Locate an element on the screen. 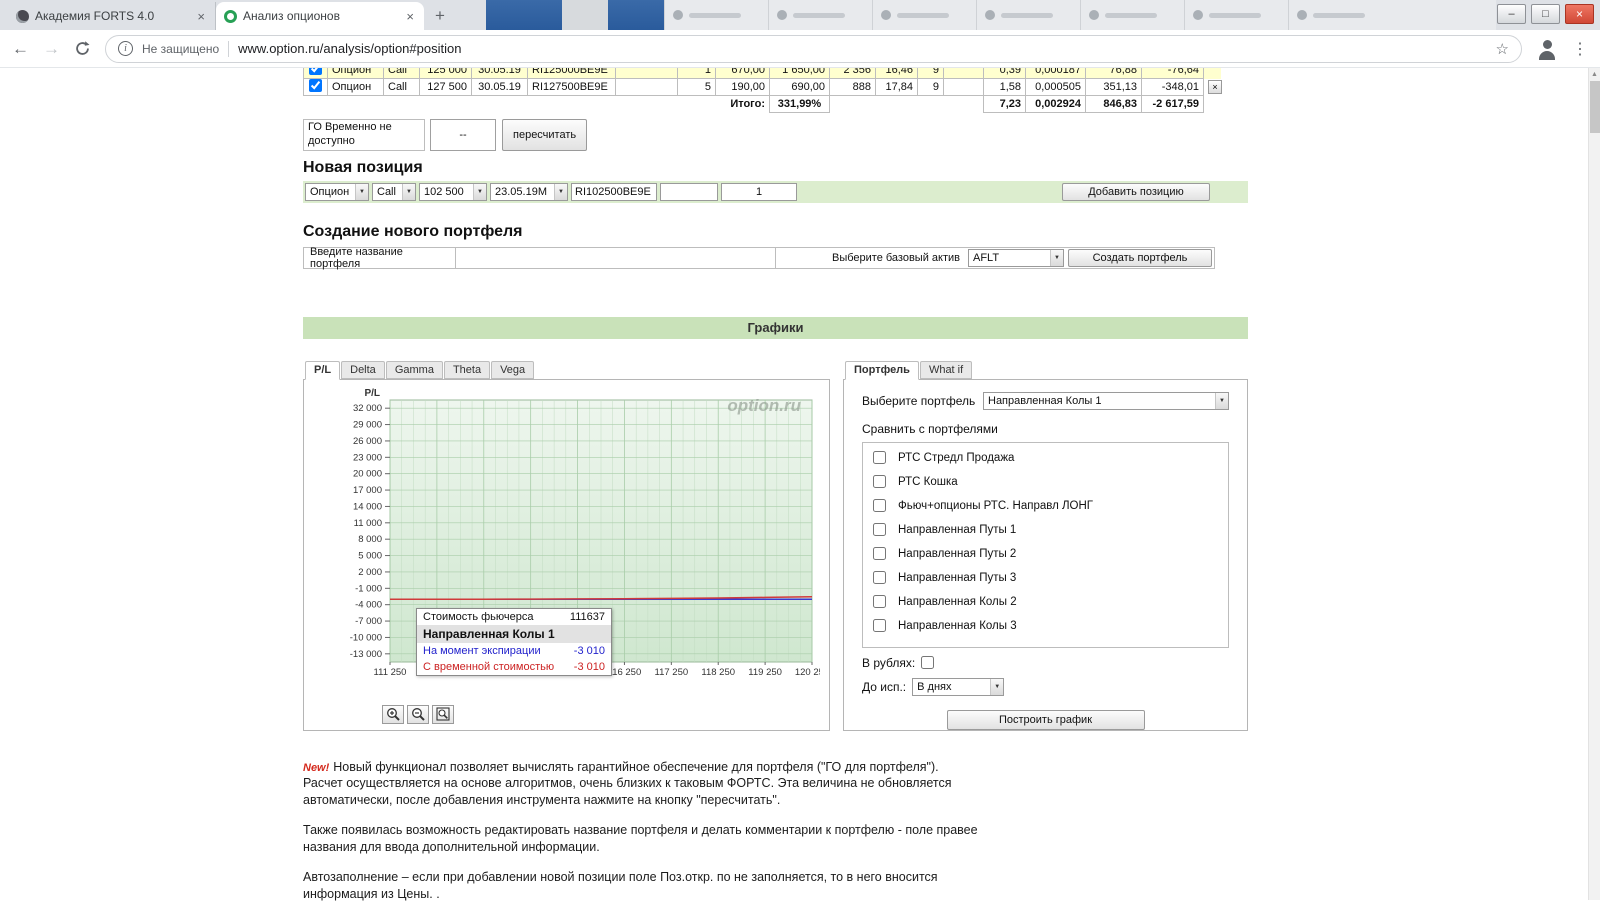 The height and width of the screenshot is (902, 1600). zoom-out-icon is located at coordinates (418, 714).